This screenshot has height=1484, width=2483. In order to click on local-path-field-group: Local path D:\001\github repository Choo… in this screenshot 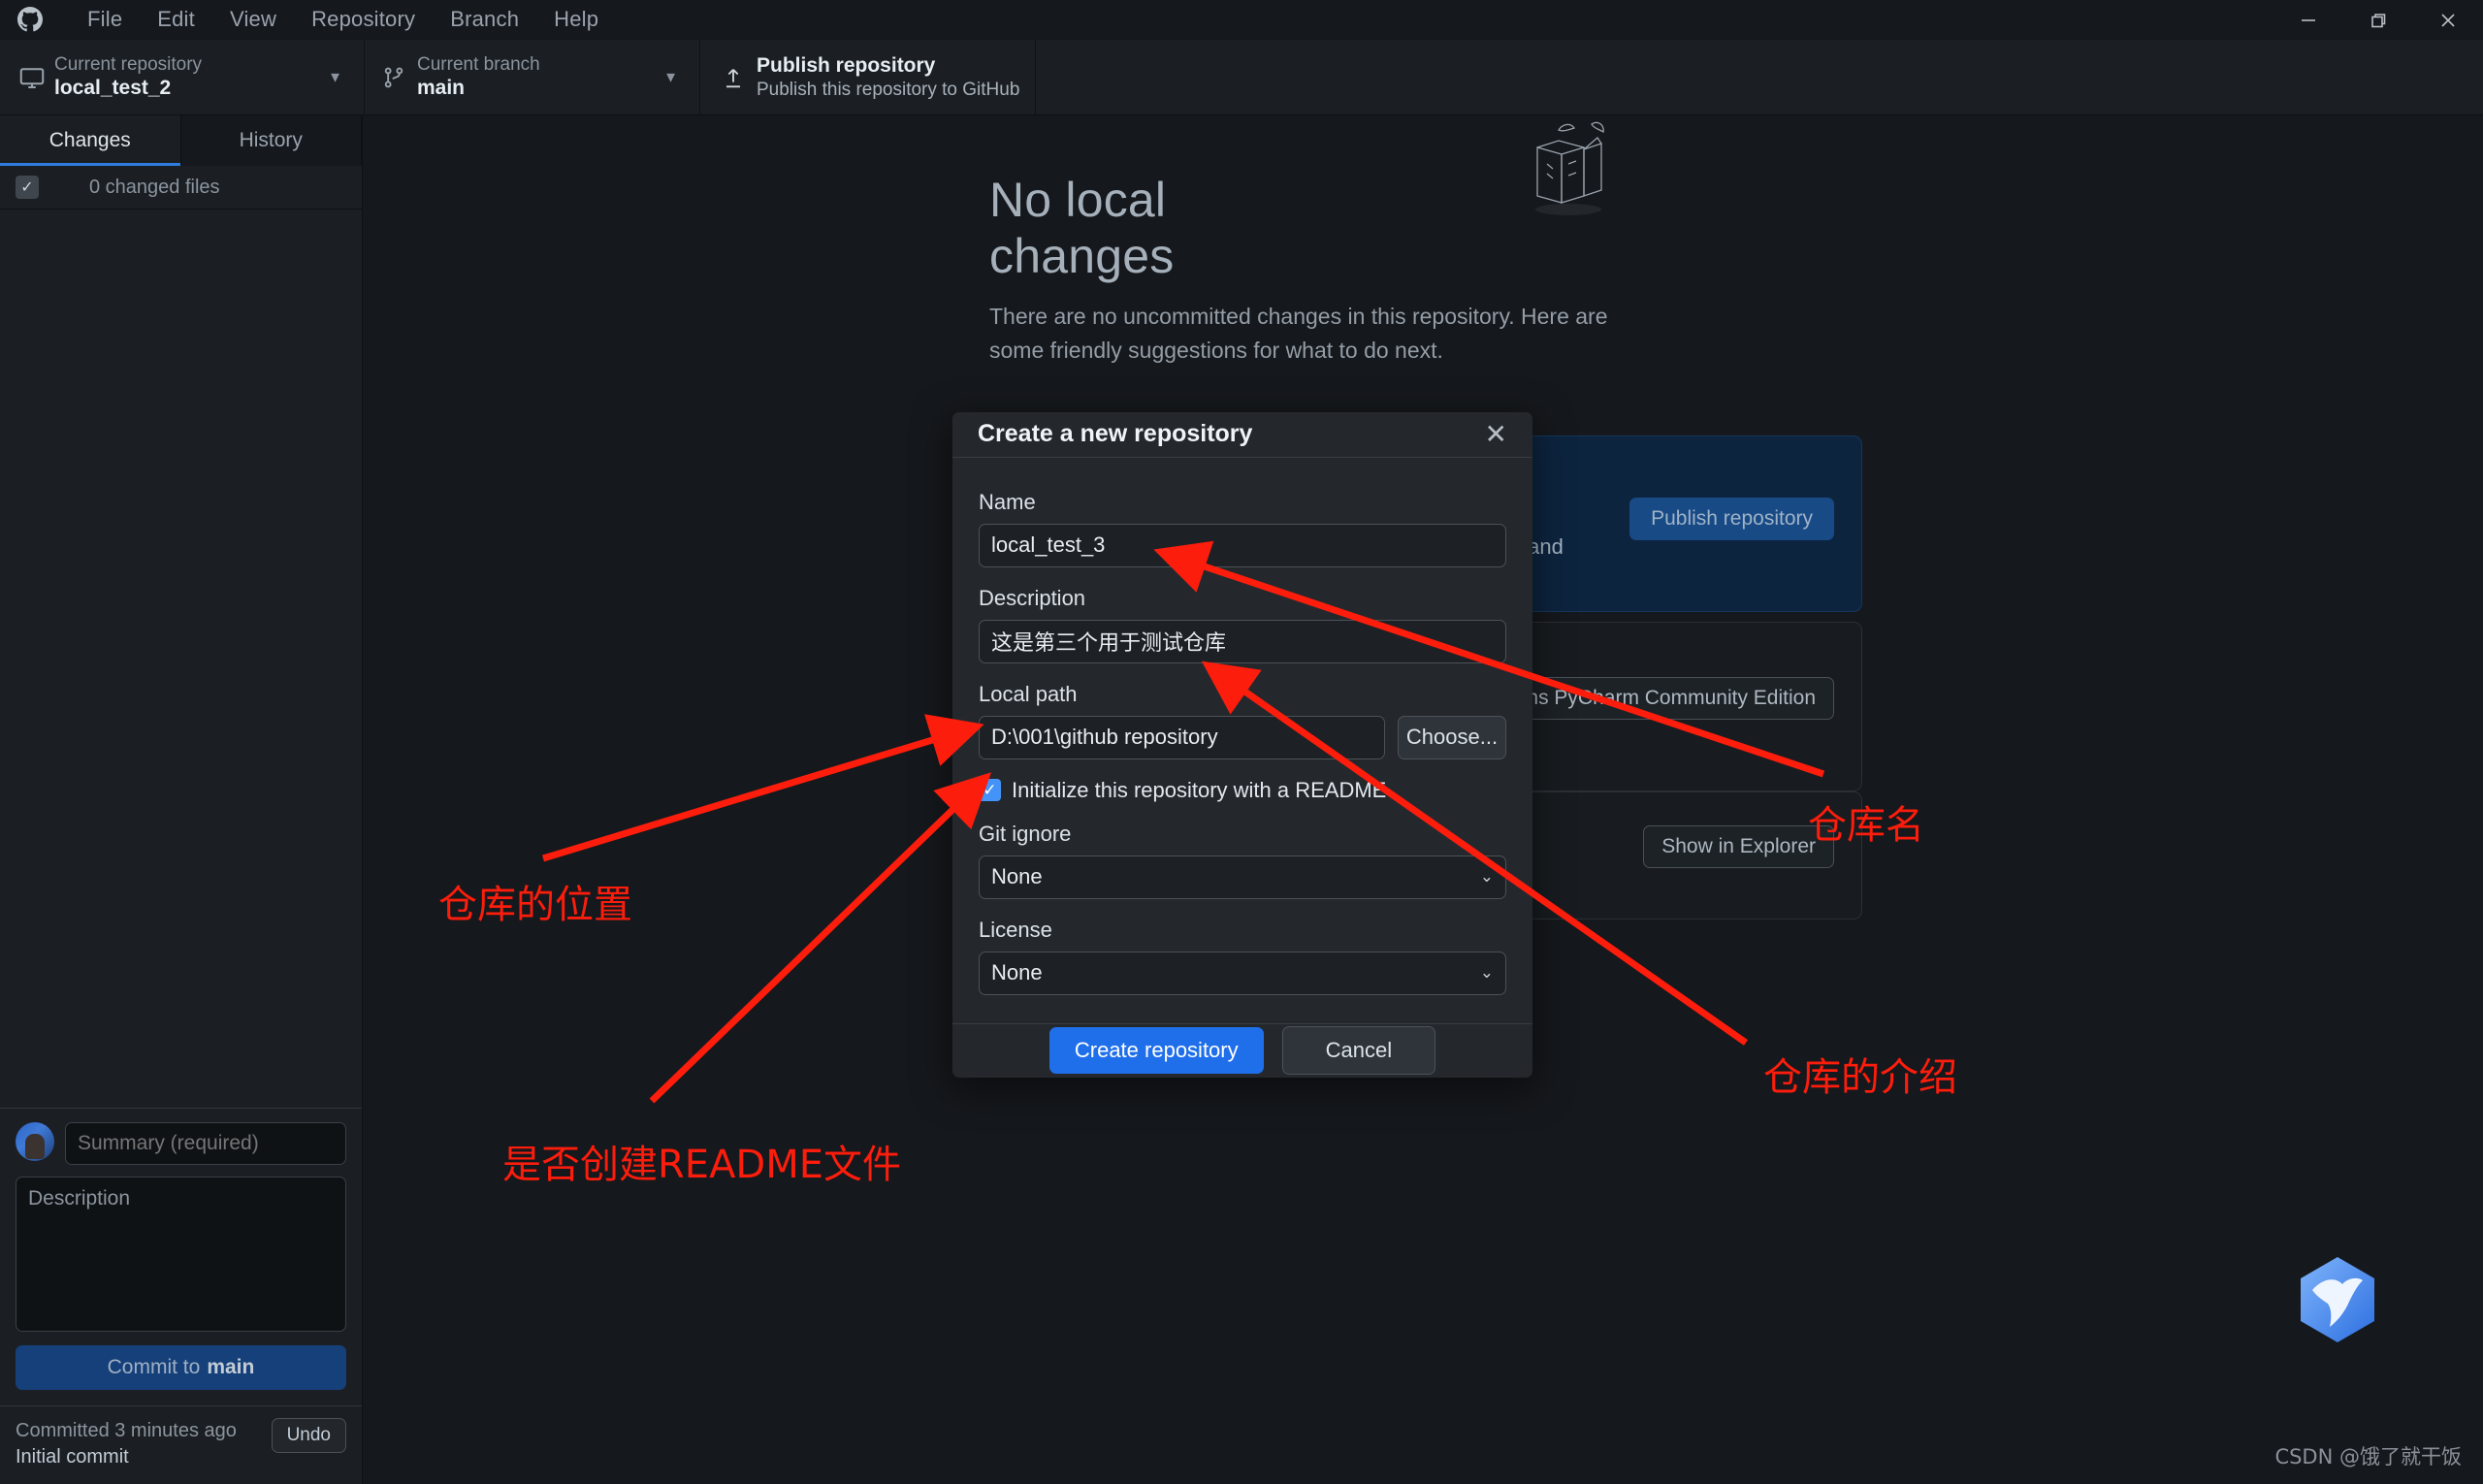, I will do `click(1243, 720)`.